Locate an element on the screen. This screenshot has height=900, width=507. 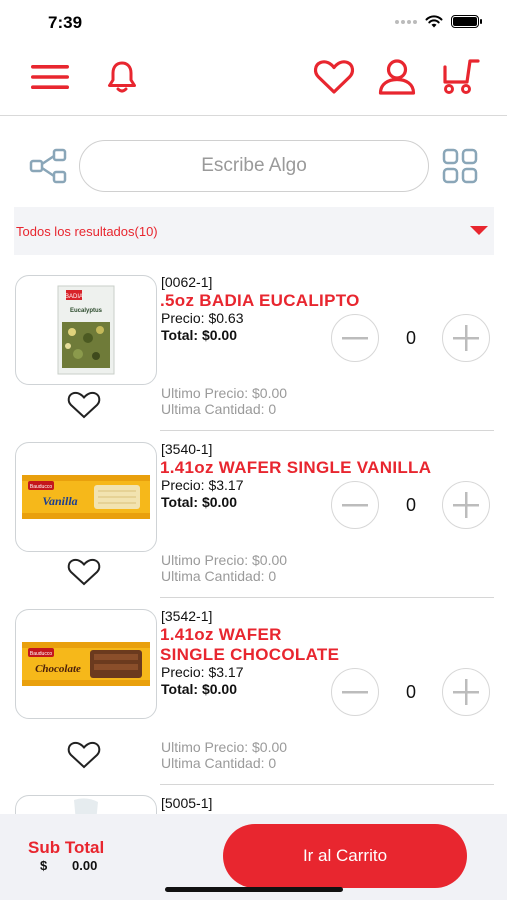
svg-text: Chocolate is located at coordinates (58, 669).